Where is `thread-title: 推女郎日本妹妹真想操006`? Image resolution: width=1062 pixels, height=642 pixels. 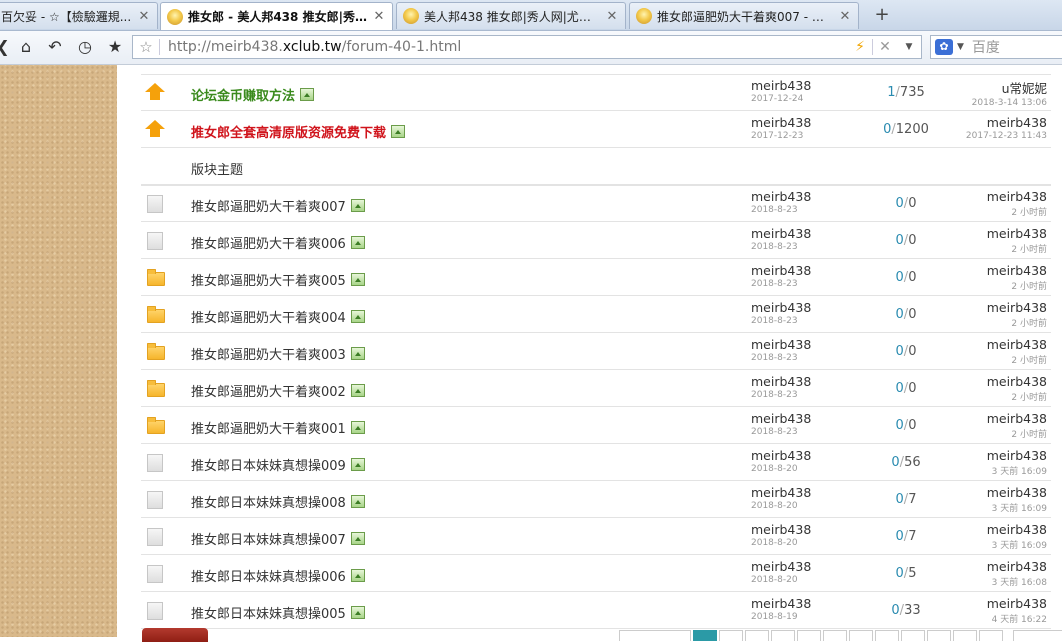
thread-title: 推女郎日本妹妹真想操006 is located at coordinates (278, 575).